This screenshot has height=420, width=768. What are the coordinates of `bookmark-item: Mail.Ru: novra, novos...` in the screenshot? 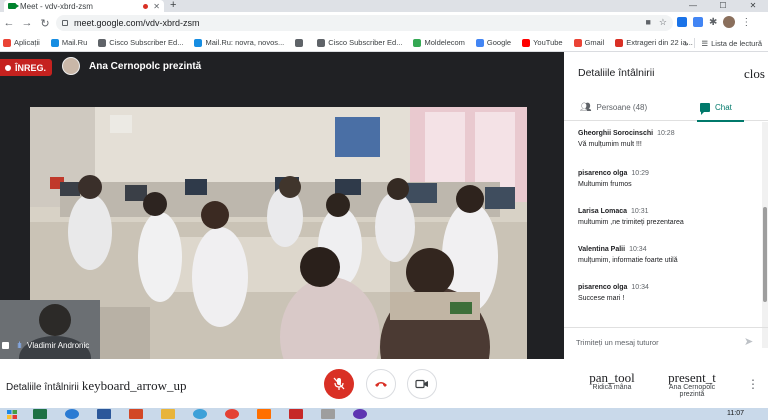 It's located at (239, 42).